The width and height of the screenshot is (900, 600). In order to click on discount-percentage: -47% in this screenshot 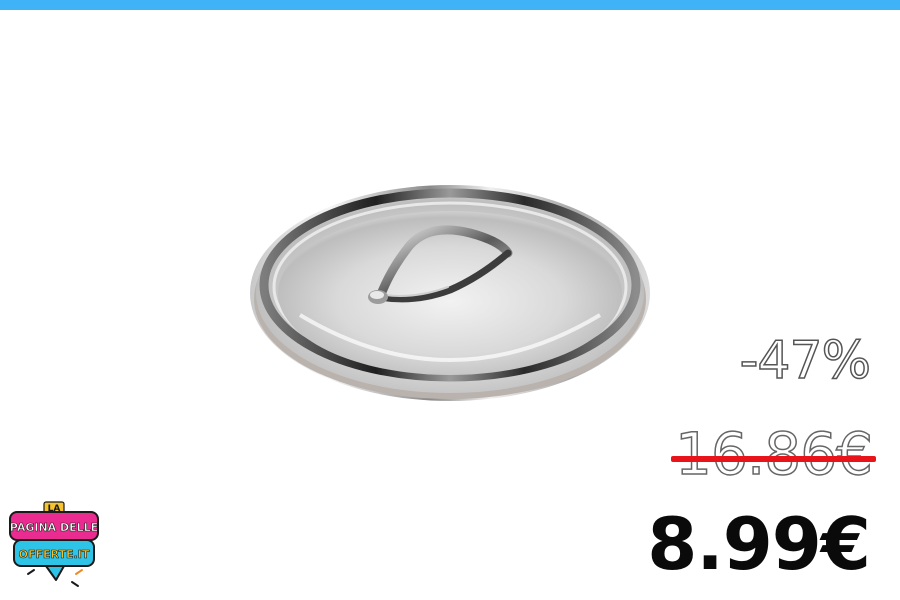, I will do `click(805, 361)`.